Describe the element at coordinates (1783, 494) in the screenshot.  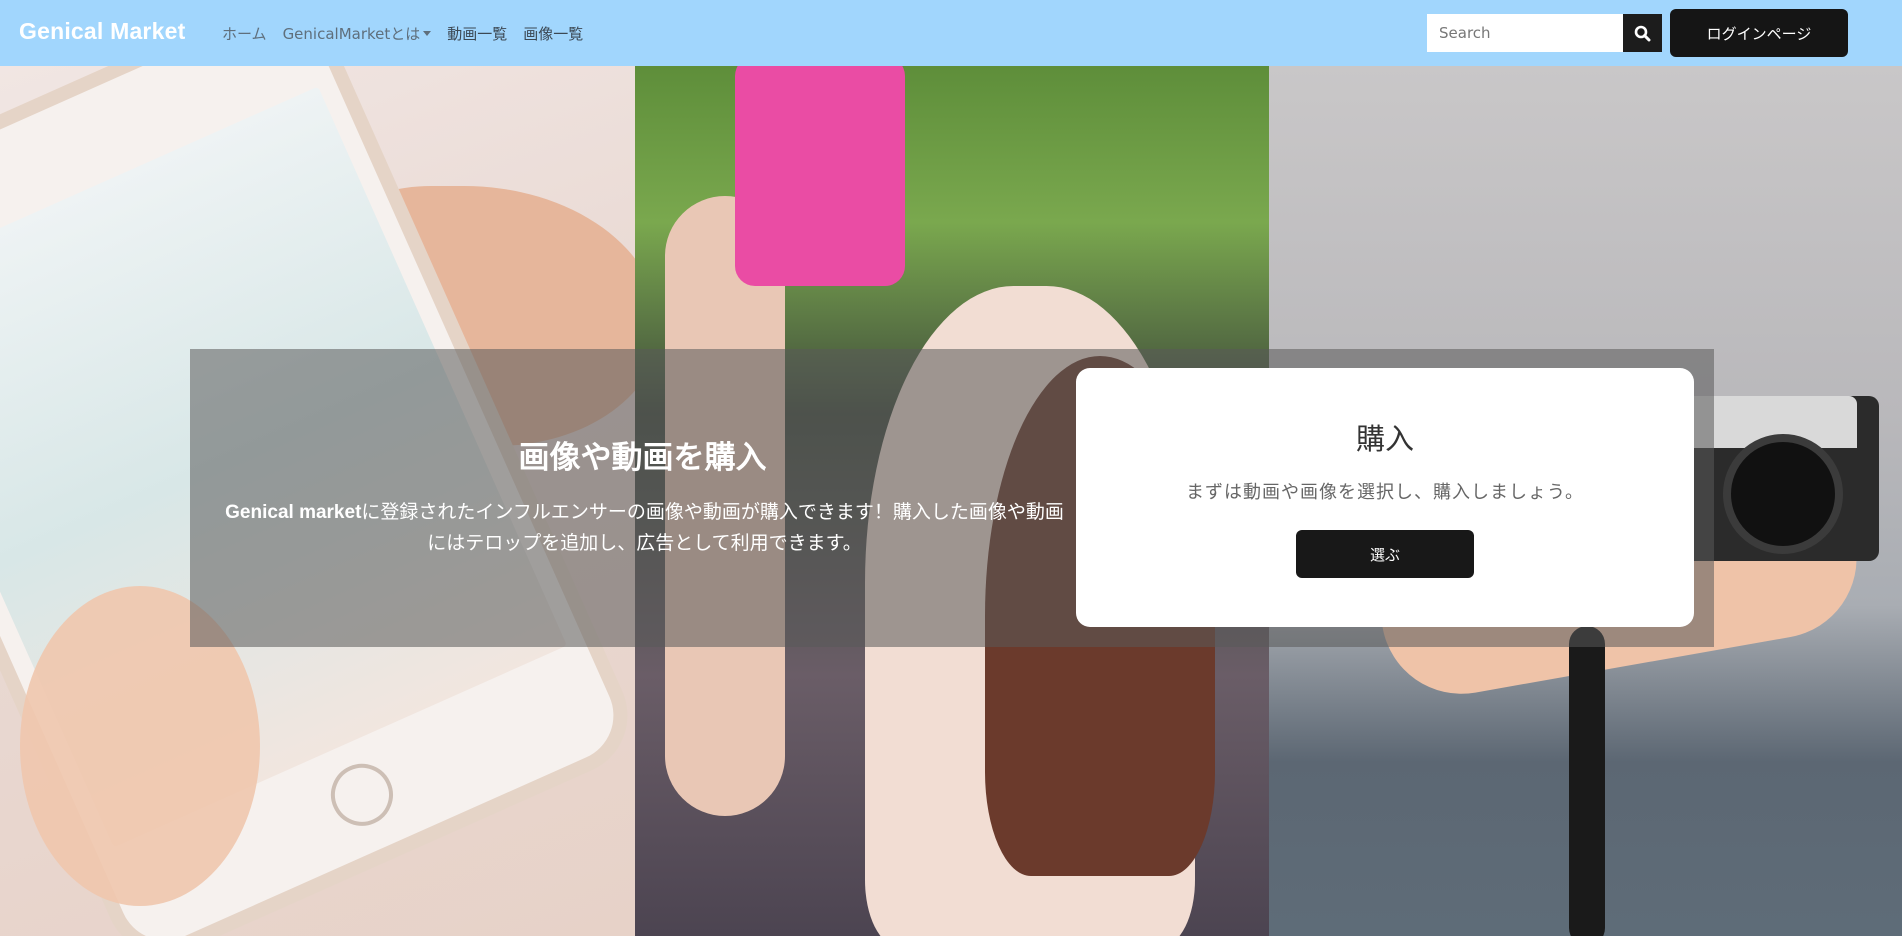
I see `camera-lens` at that location.